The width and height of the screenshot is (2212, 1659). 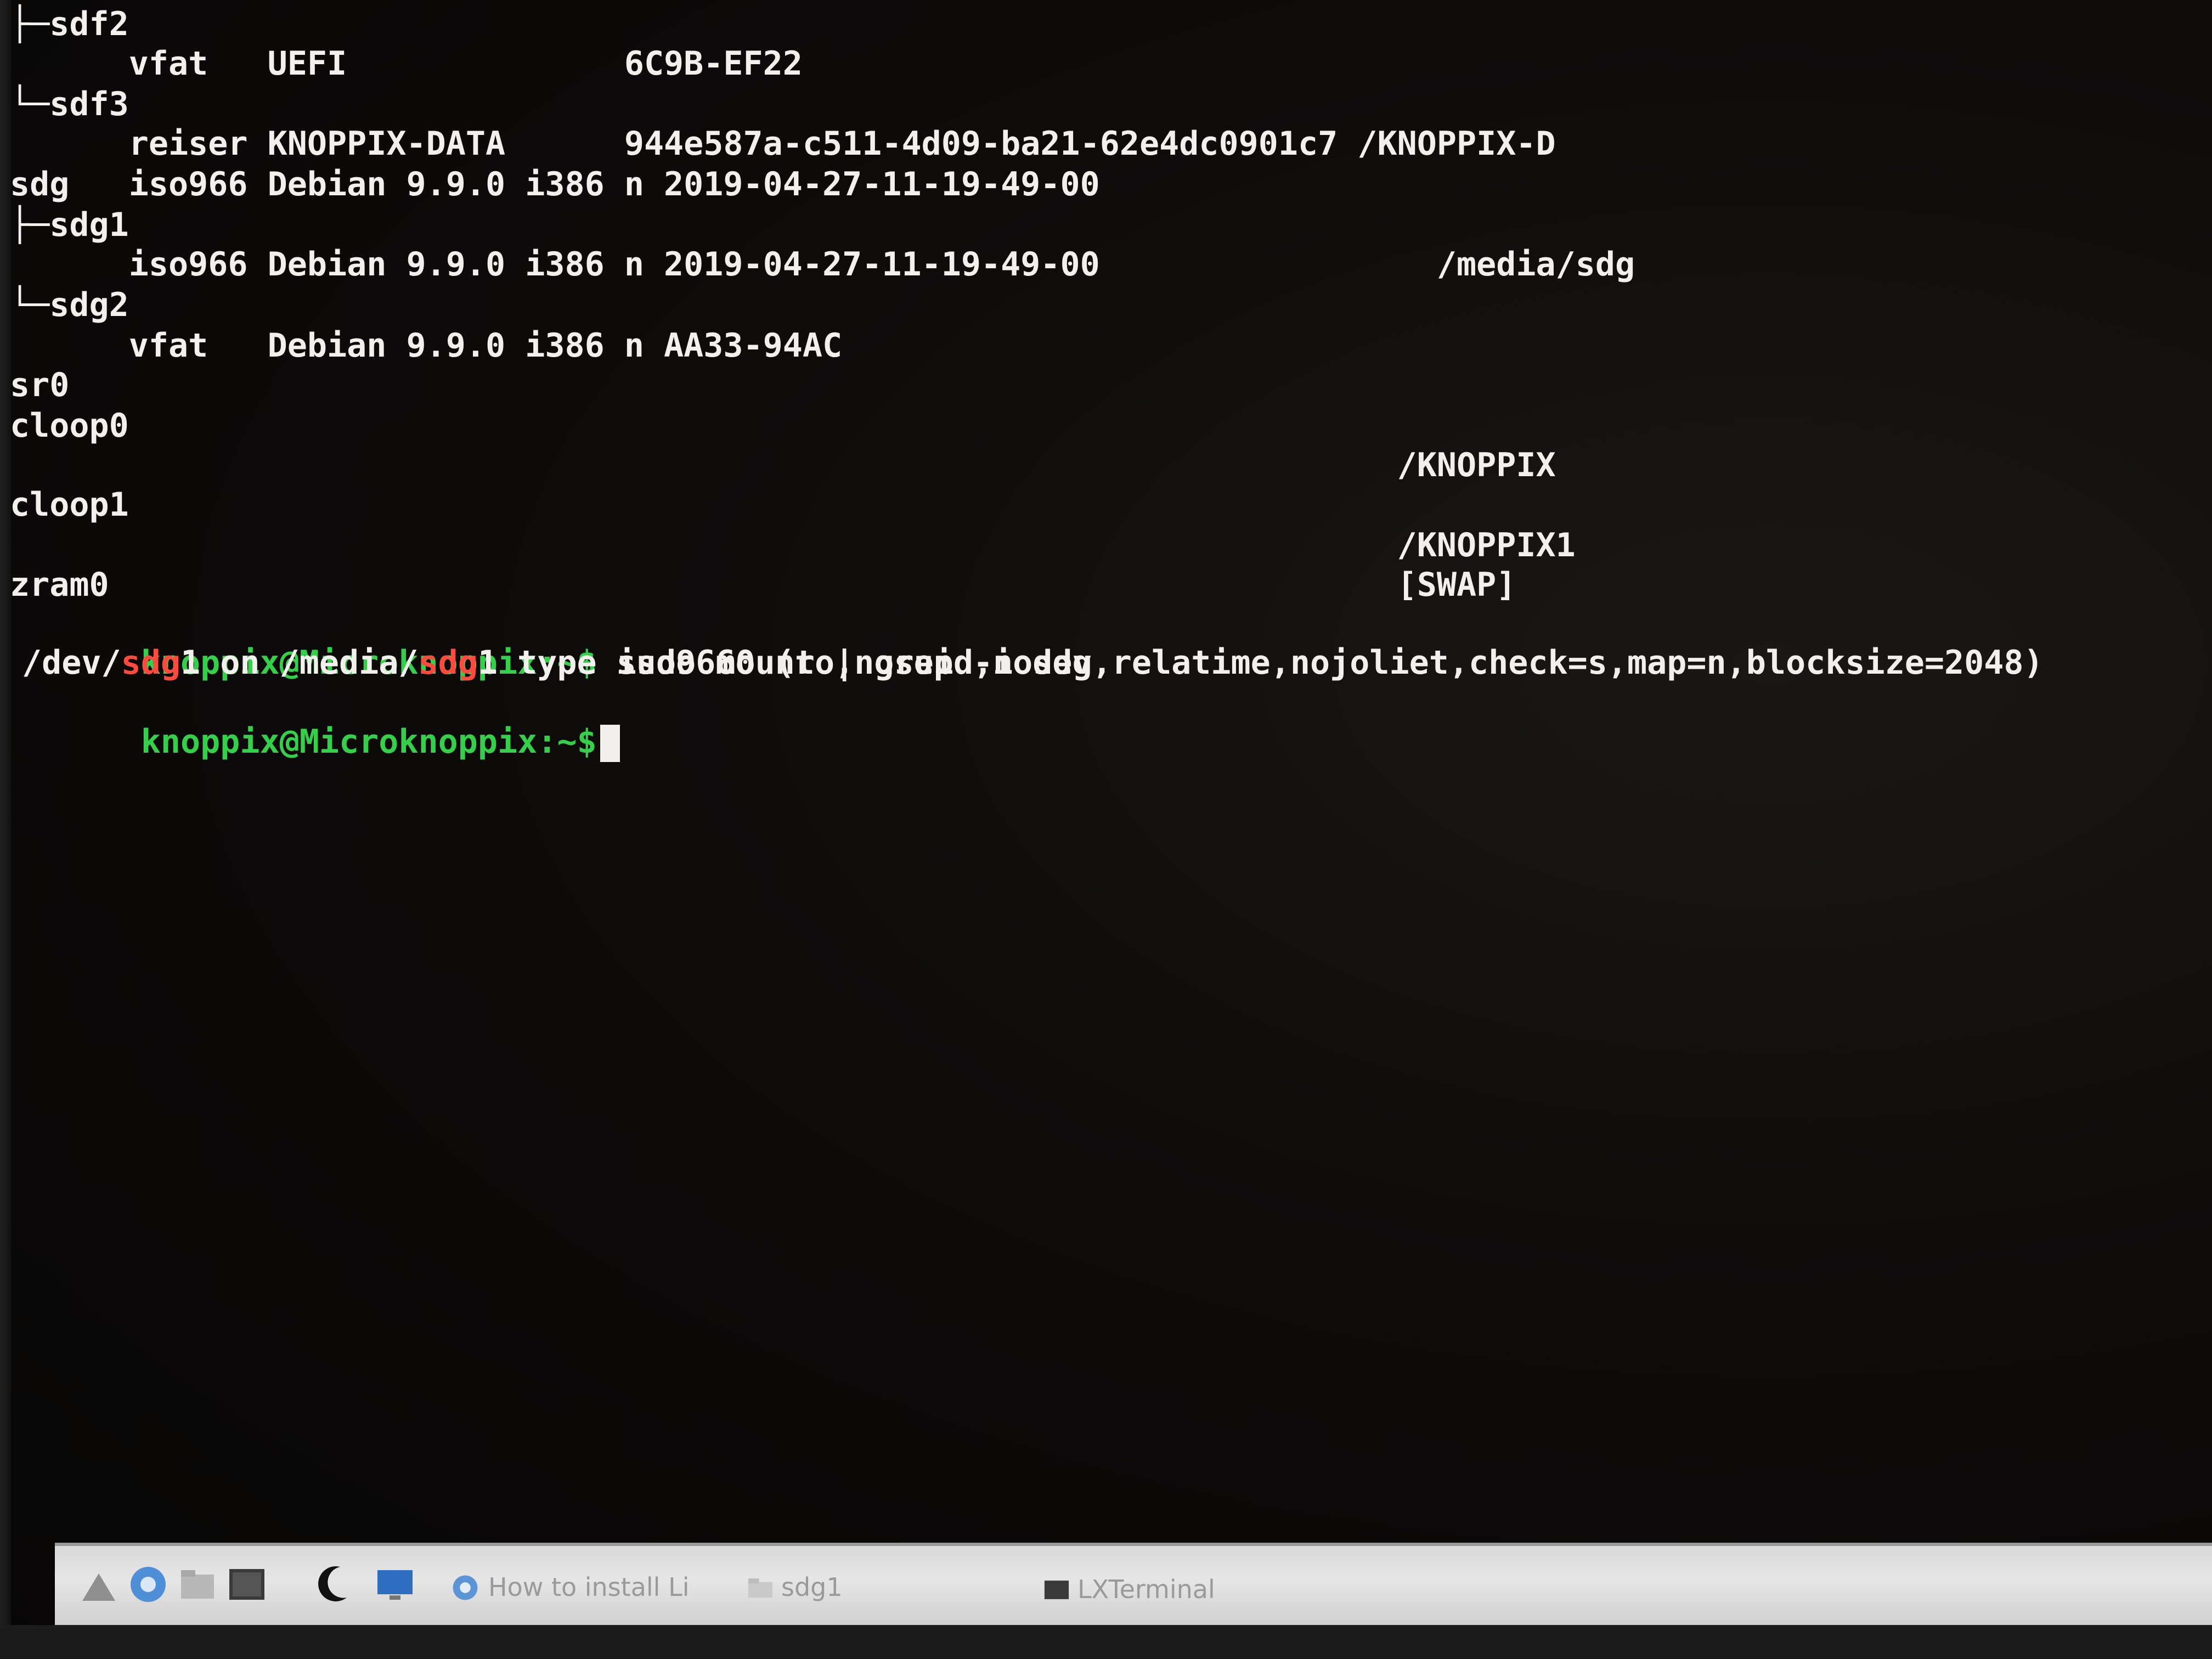 What do you see at coordinates (368, 742) in the screenshot?
I see `shell-prompt: knoppix@Microknoppix:~$` at bounding box center [368, 742].